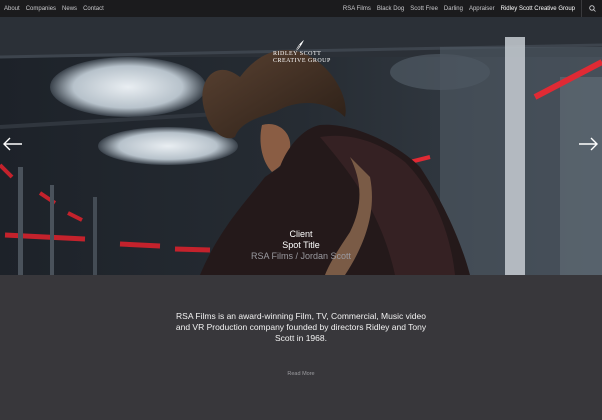 The height and width of the screenshot is (420, 602). I want to click on read-more-link: Read More, so click(301, 374).